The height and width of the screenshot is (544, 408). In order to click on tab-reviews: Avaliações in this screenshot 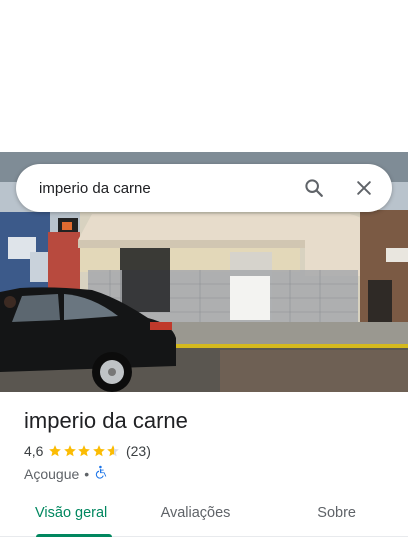, I will do `click(195, 513)`.